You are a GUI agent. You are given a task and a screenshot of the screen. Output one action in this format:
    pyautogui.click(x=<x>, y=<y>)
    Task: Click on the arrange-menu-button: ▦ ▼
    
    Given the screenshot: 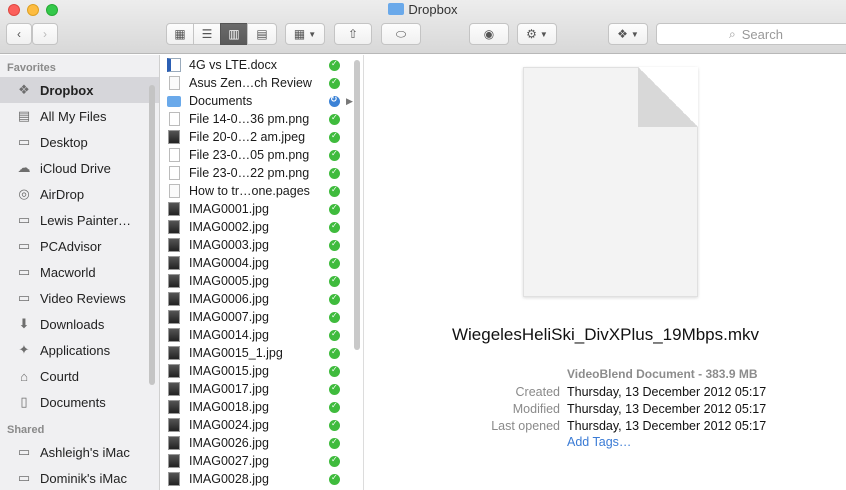 What is the action you would take?
    pyautogui.click(x=305, y=34)
    